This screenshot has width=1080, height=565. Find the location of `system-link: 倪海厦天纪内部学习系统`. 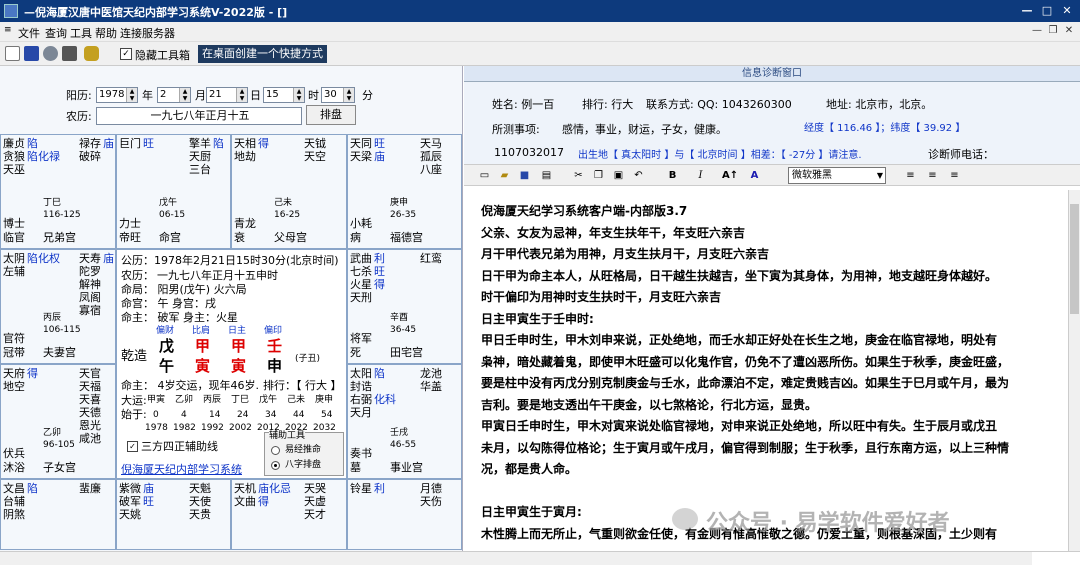

system-link: 倪海厦天纪内部学习系统 is located at coordinates (181, 469).